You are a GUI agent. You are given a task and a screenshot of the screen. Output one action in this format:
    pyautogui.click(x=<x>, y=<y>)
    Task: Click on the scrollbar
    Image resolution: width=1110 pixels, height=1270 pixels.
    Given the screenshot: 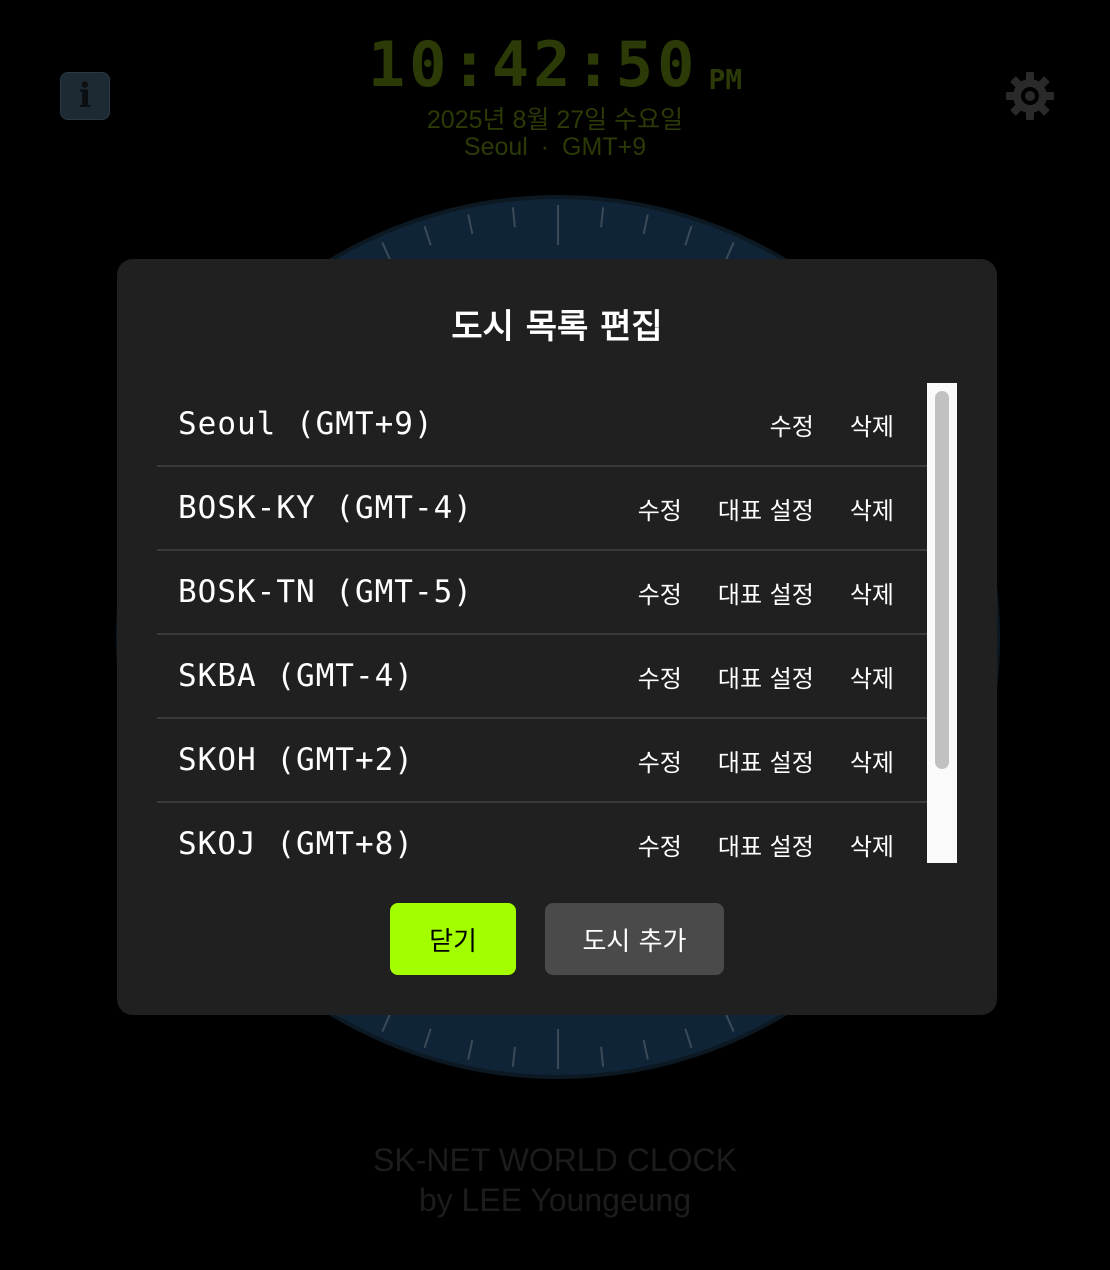 What is the action you would take?
    pyautogui.click(x=942, y=623)
    